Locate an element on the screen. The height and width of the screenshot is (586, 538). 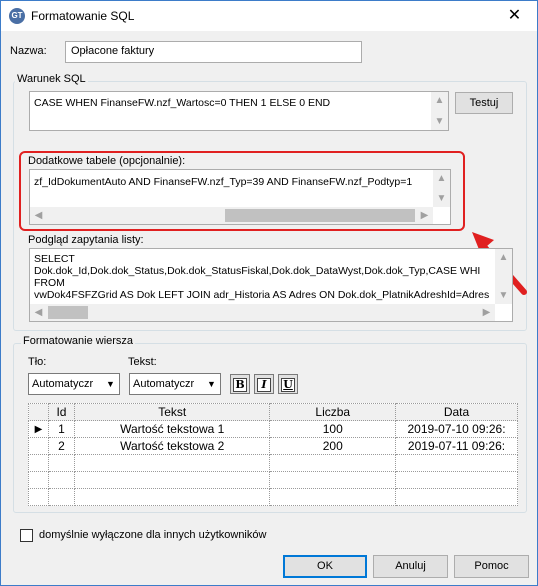
column-header-id: Id is located at coordinates (61, 412).